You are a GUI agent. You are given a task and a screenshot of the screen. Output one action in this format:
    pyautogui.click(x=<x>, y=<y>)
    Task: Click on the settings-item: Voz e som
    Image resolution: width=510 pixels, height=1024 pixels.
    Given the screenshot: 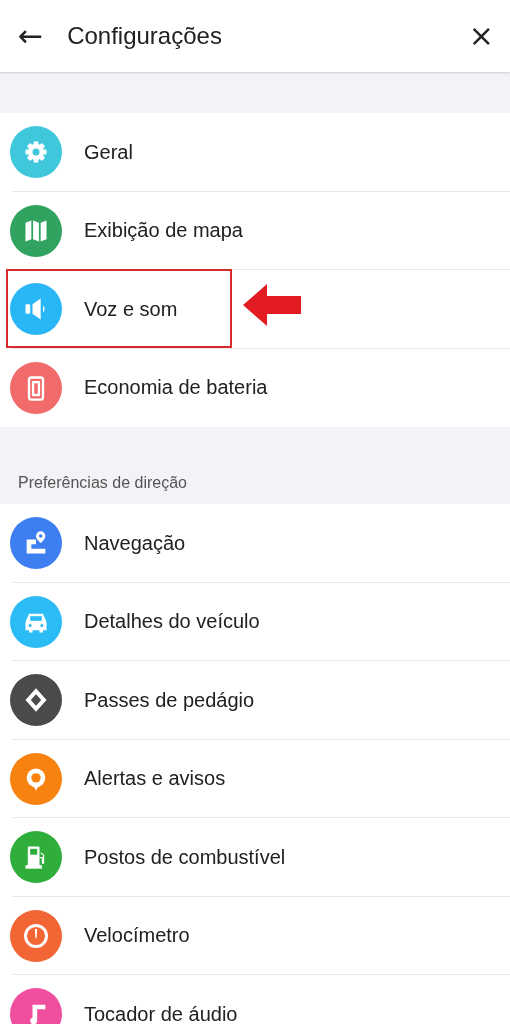 What is the action you would take?
    pyautogui.click(x=255, y=309)
    